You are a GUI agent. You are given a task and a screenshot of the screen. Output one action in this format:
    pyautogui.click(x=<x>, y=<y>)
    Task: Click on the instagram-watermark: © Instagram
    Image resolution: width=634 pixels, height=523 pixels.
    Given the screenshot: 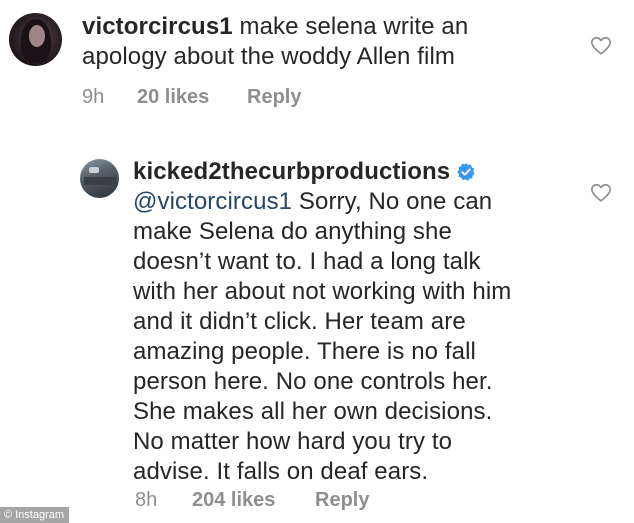 What is the action you would take?
    pyautogui.click(x=35, y=515)
    